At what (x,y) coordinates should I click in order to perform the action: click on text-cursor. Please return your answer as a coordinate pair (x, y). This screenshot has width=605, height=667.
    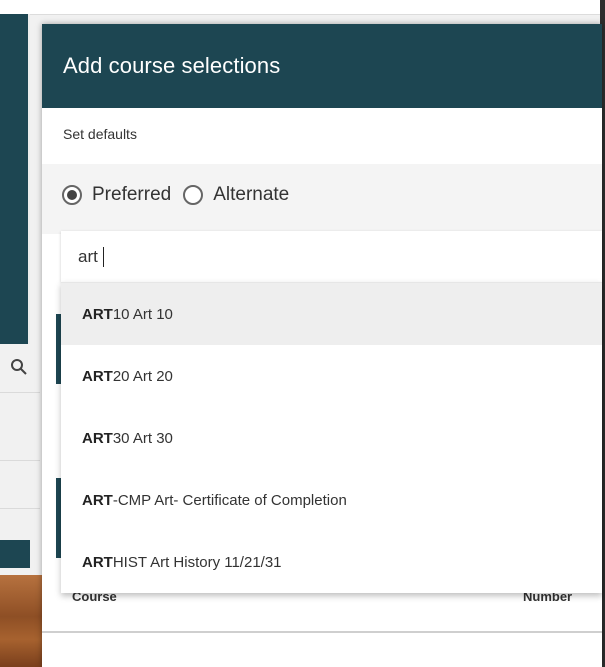
    Looking at the image, I should click on (103, 256).